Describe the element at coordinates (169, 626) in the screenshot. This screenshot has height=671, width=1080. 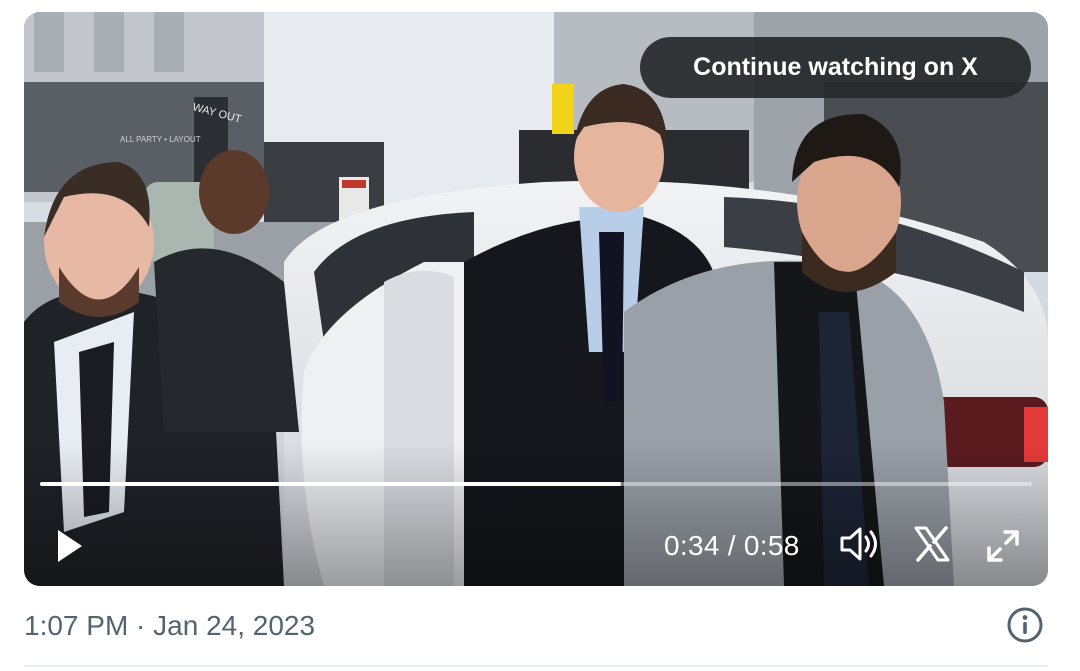
I see `tweet-timestamp: 1:07 PM · Jan 24, 2023` at that location.